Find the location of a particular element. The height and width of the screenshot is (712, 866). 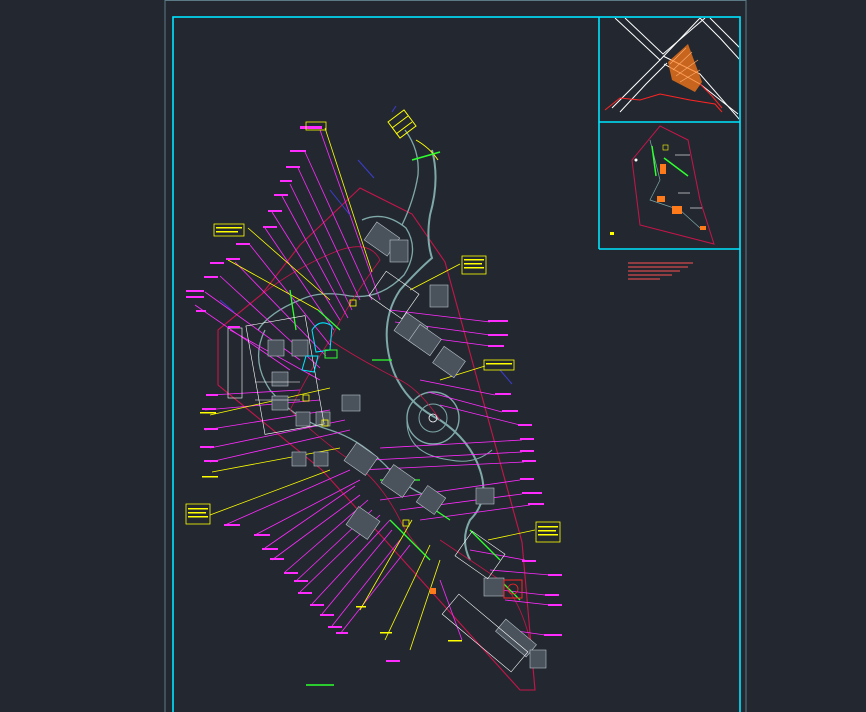

navy-lines is located at coordinates (366, 272).